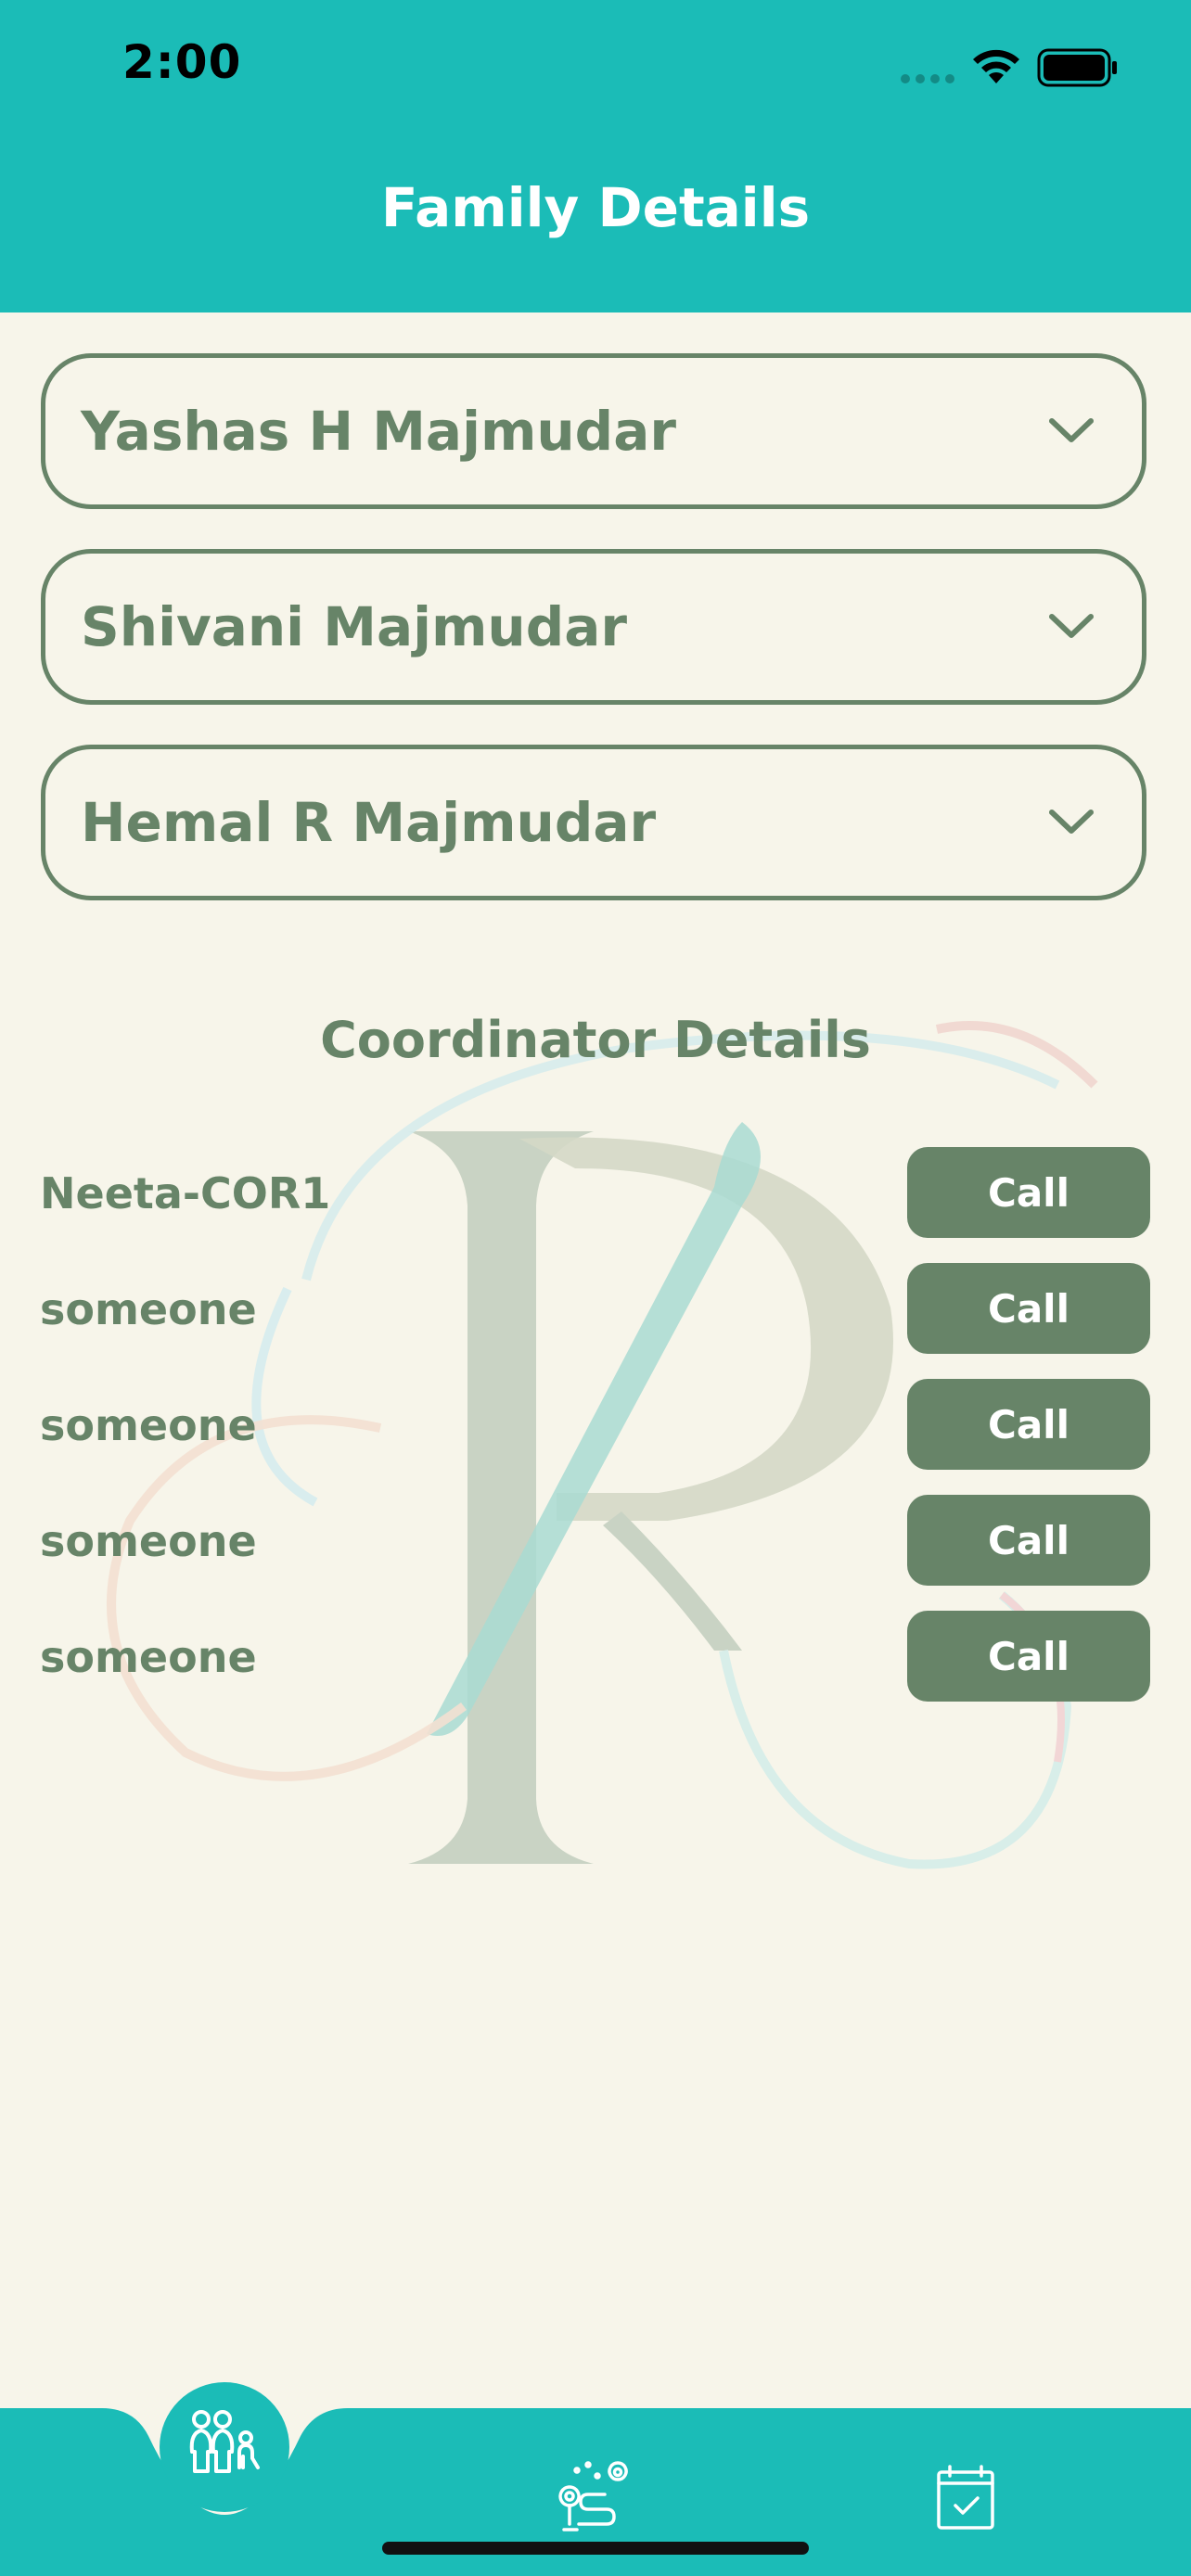 Image resolution: width=1191 pixels, height=2576 pixels. I want to click on coordinator-row: Neeta-COR1 Call, so click(595, 1193).